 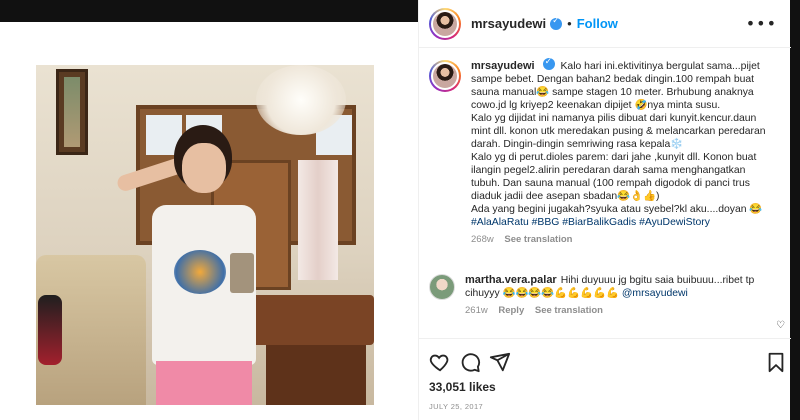 What do you see at coordinates (624, 310) in the screenshot?
I see `reply-meta: 261w Reply See translation` at bounding box center [624, 310].